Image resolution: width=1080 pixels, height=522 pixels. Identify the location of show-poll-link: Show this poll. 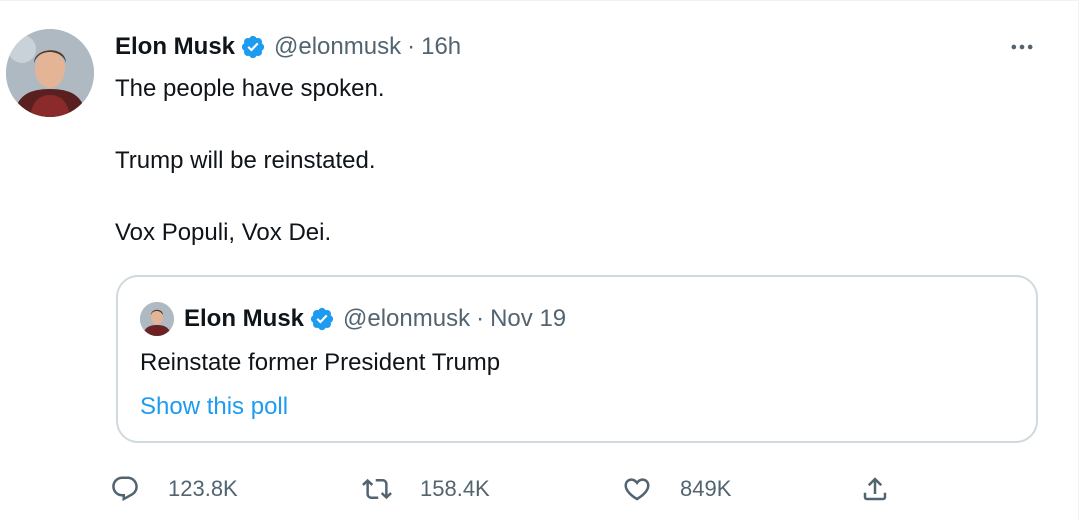
(214, 407).